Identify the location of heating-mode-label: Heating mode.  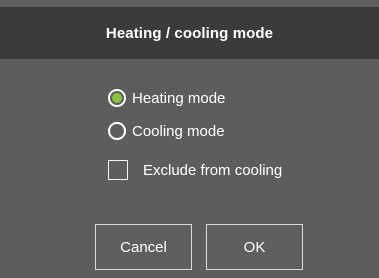
(179, 98).